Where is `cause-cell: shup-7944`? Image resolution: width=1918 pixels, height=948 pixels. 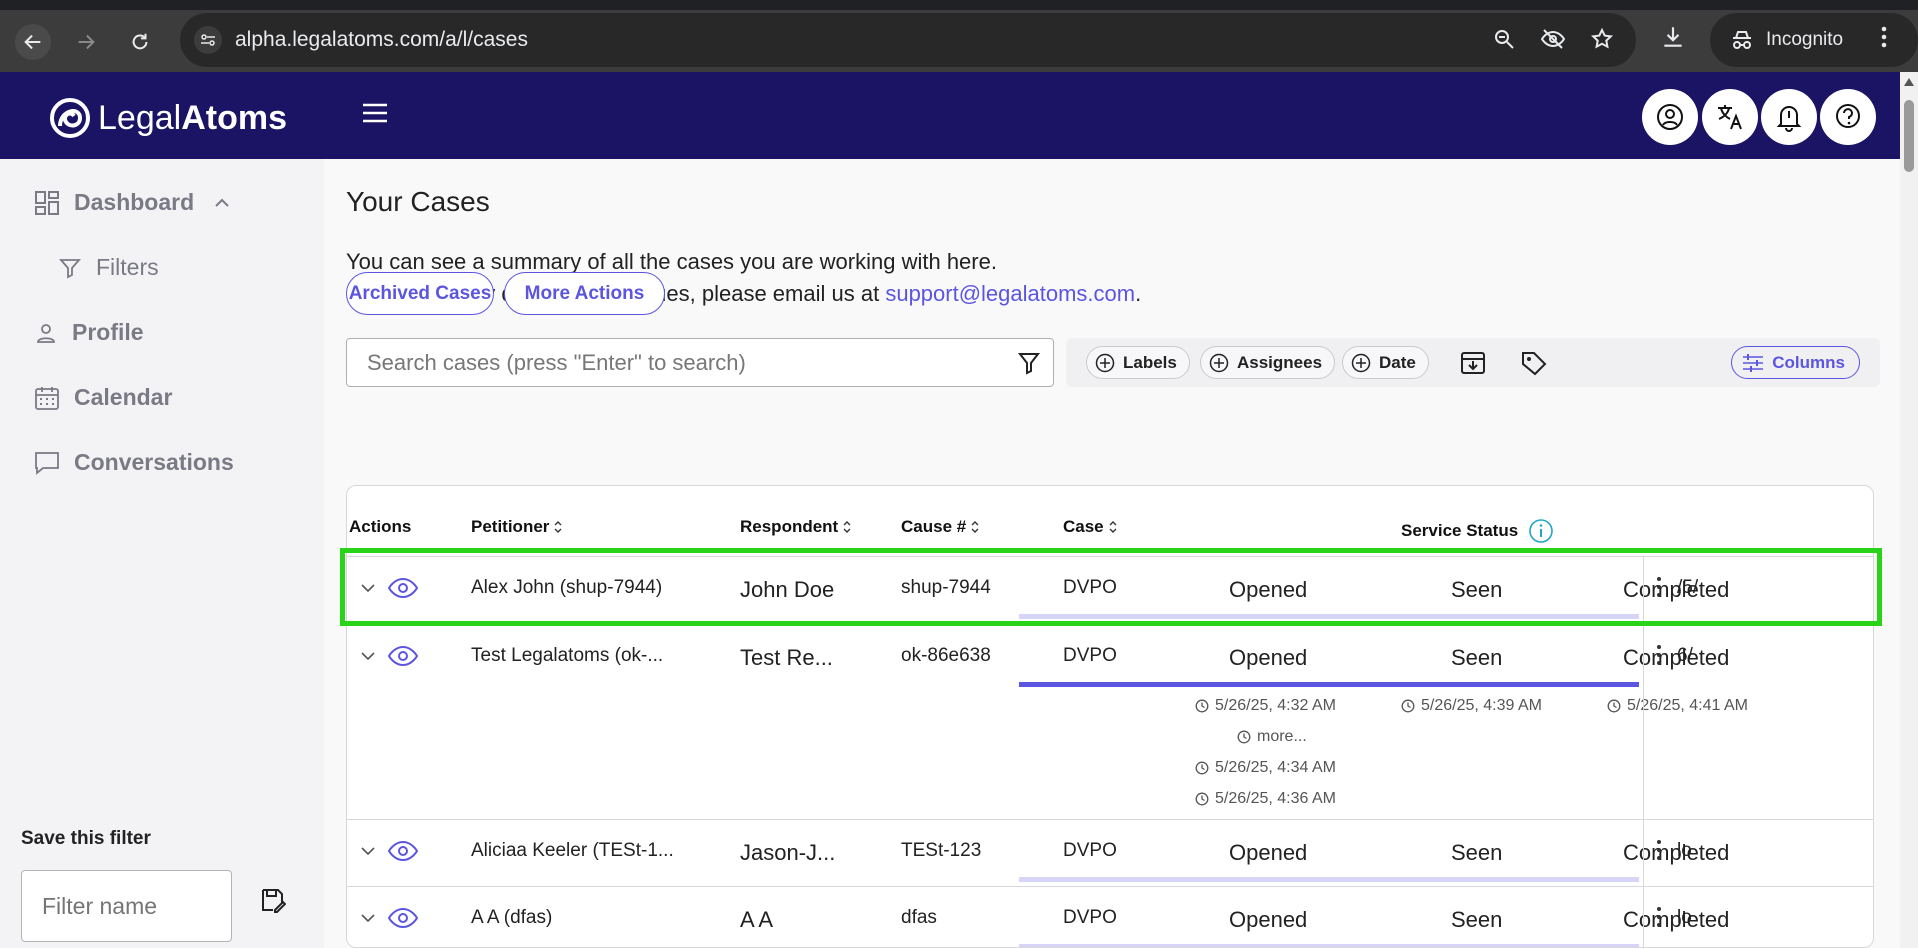
cause-cell: shup-7944 is located at coordinates (946, 587).